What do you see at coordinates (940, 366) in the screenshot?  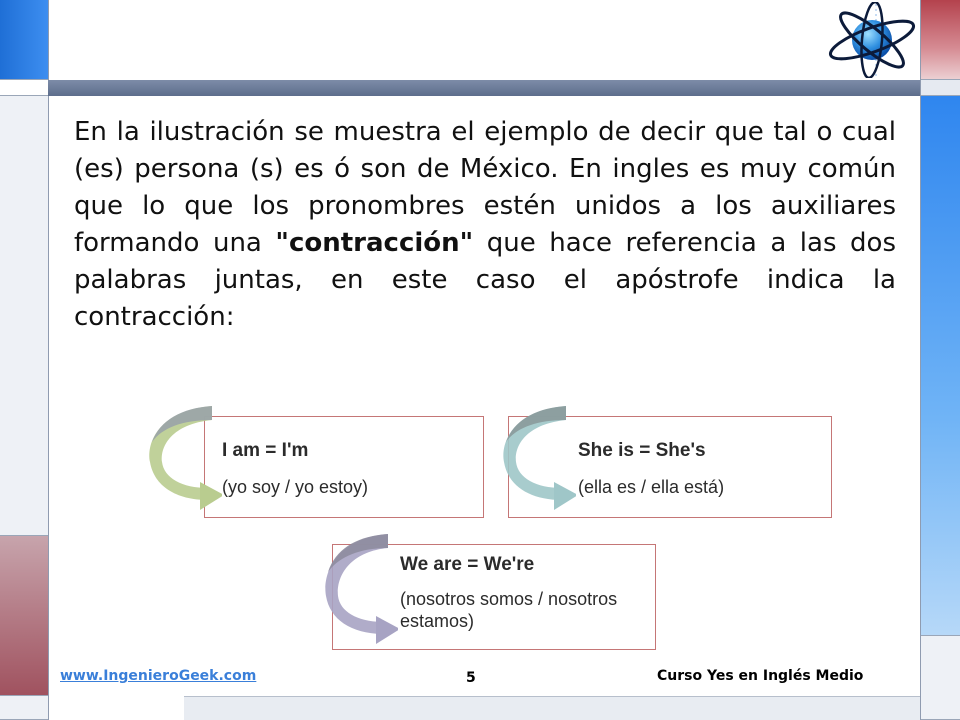 I see `right-accent-blue` at bounding box center [940, 366].